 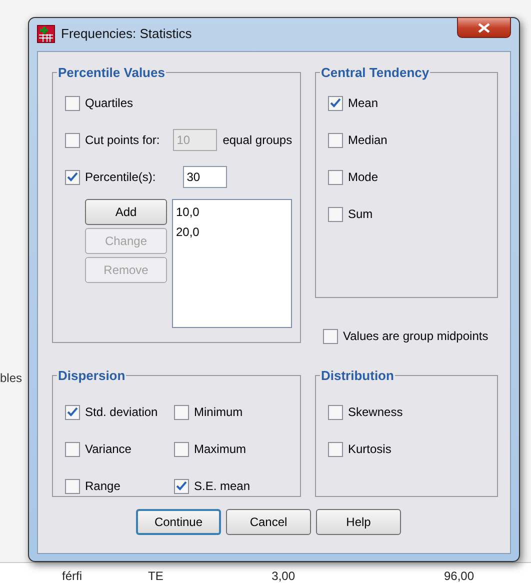 What do you see at coordinates (156, 575) in the screenshot?
I see `table-cell-text: TE` at bounding box center [156, 575].